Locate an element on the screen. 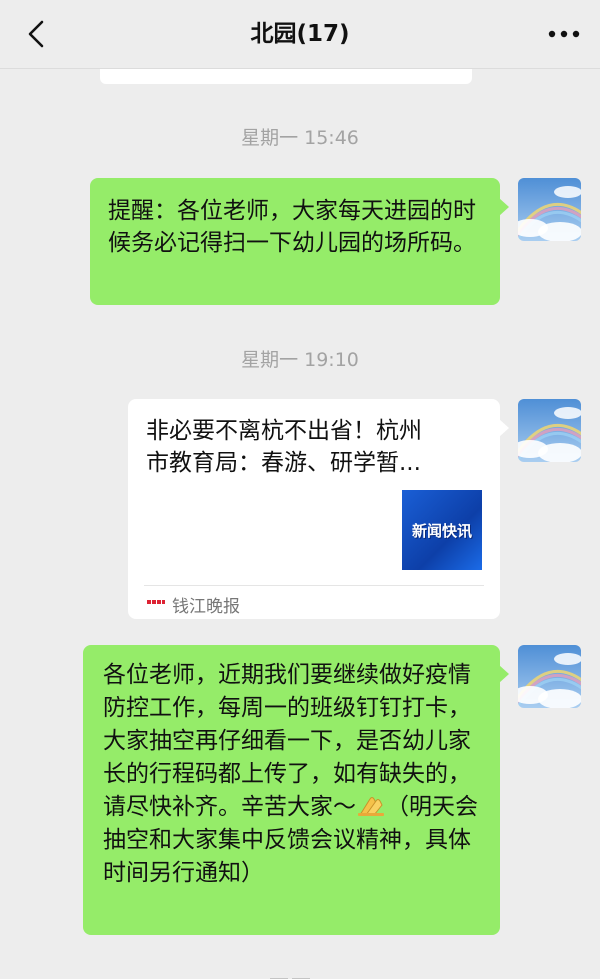 Image resolution: width=600 pixels, height=979 pixels. link-card-thumbnail: 新闻快讯 is located at coordinates (442, 530).